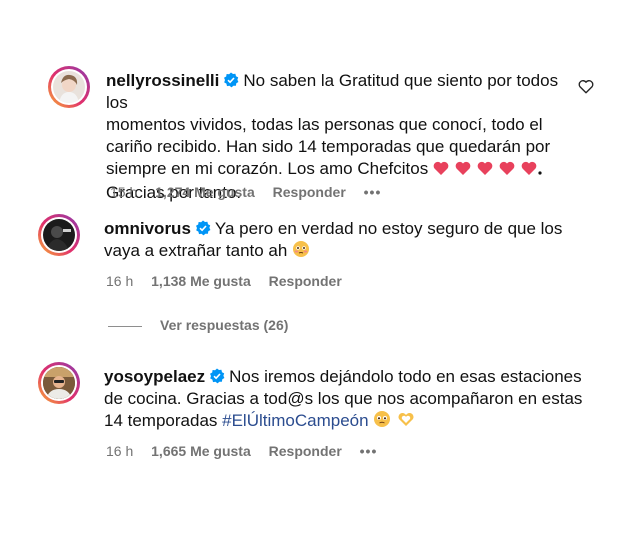 The image size is (640, 536). I want to click on heart-outline-icon, so click(586, 87).